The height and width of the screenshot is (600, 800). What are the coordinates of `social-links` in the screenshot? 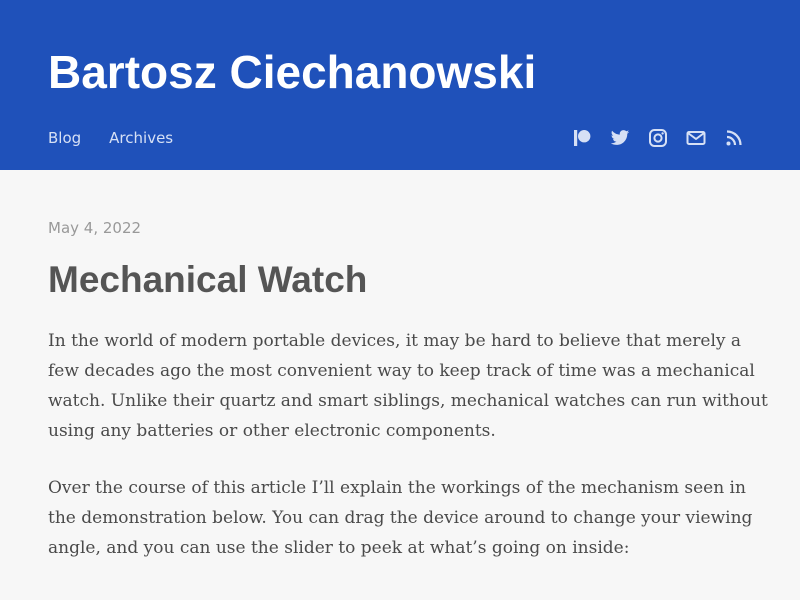 It's located at (658, 138).